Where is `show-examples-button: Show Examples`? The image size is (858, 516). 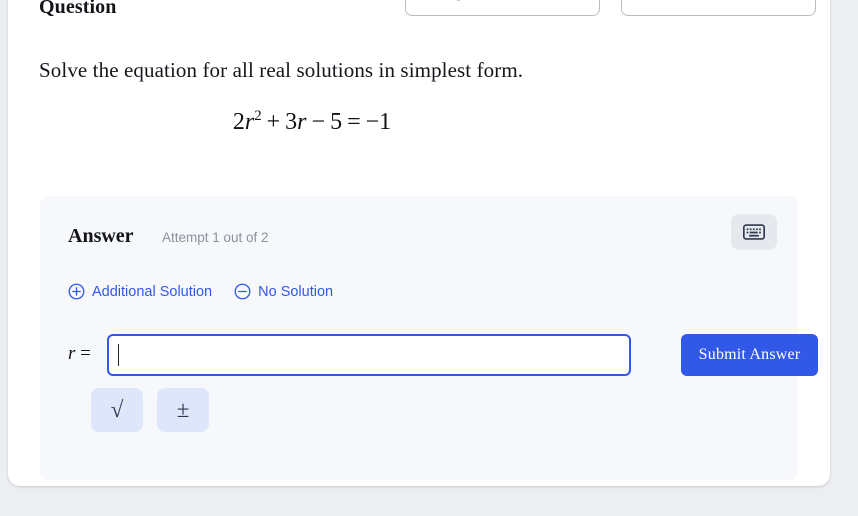 show-examples-button: Show Examples is located at coordinates (718, 8).